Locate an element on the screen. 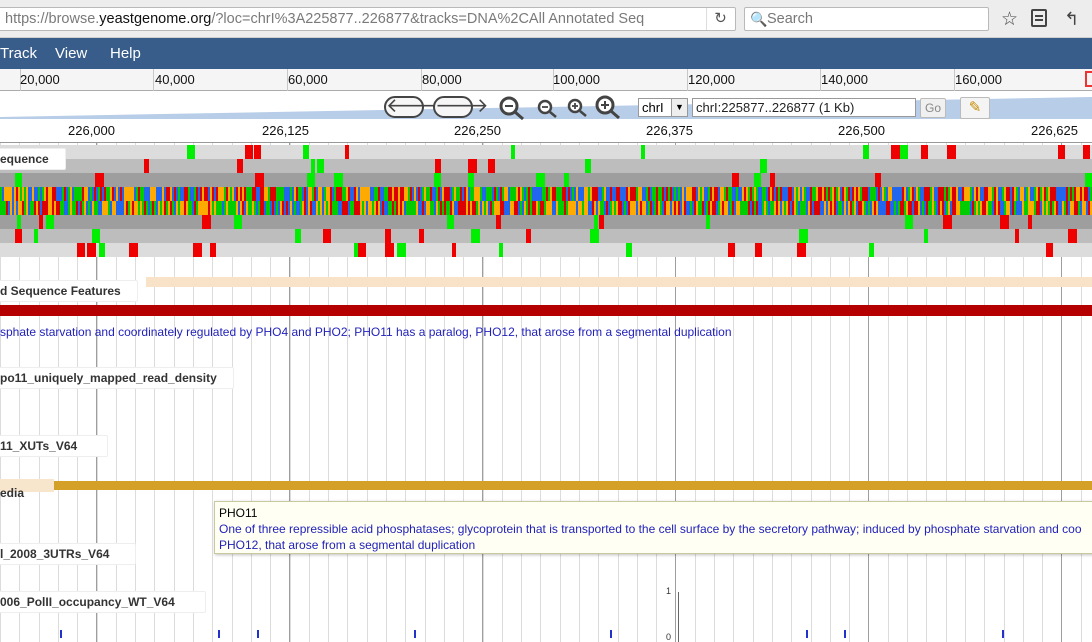  media-feature-band is located at coordinates (573, 485).